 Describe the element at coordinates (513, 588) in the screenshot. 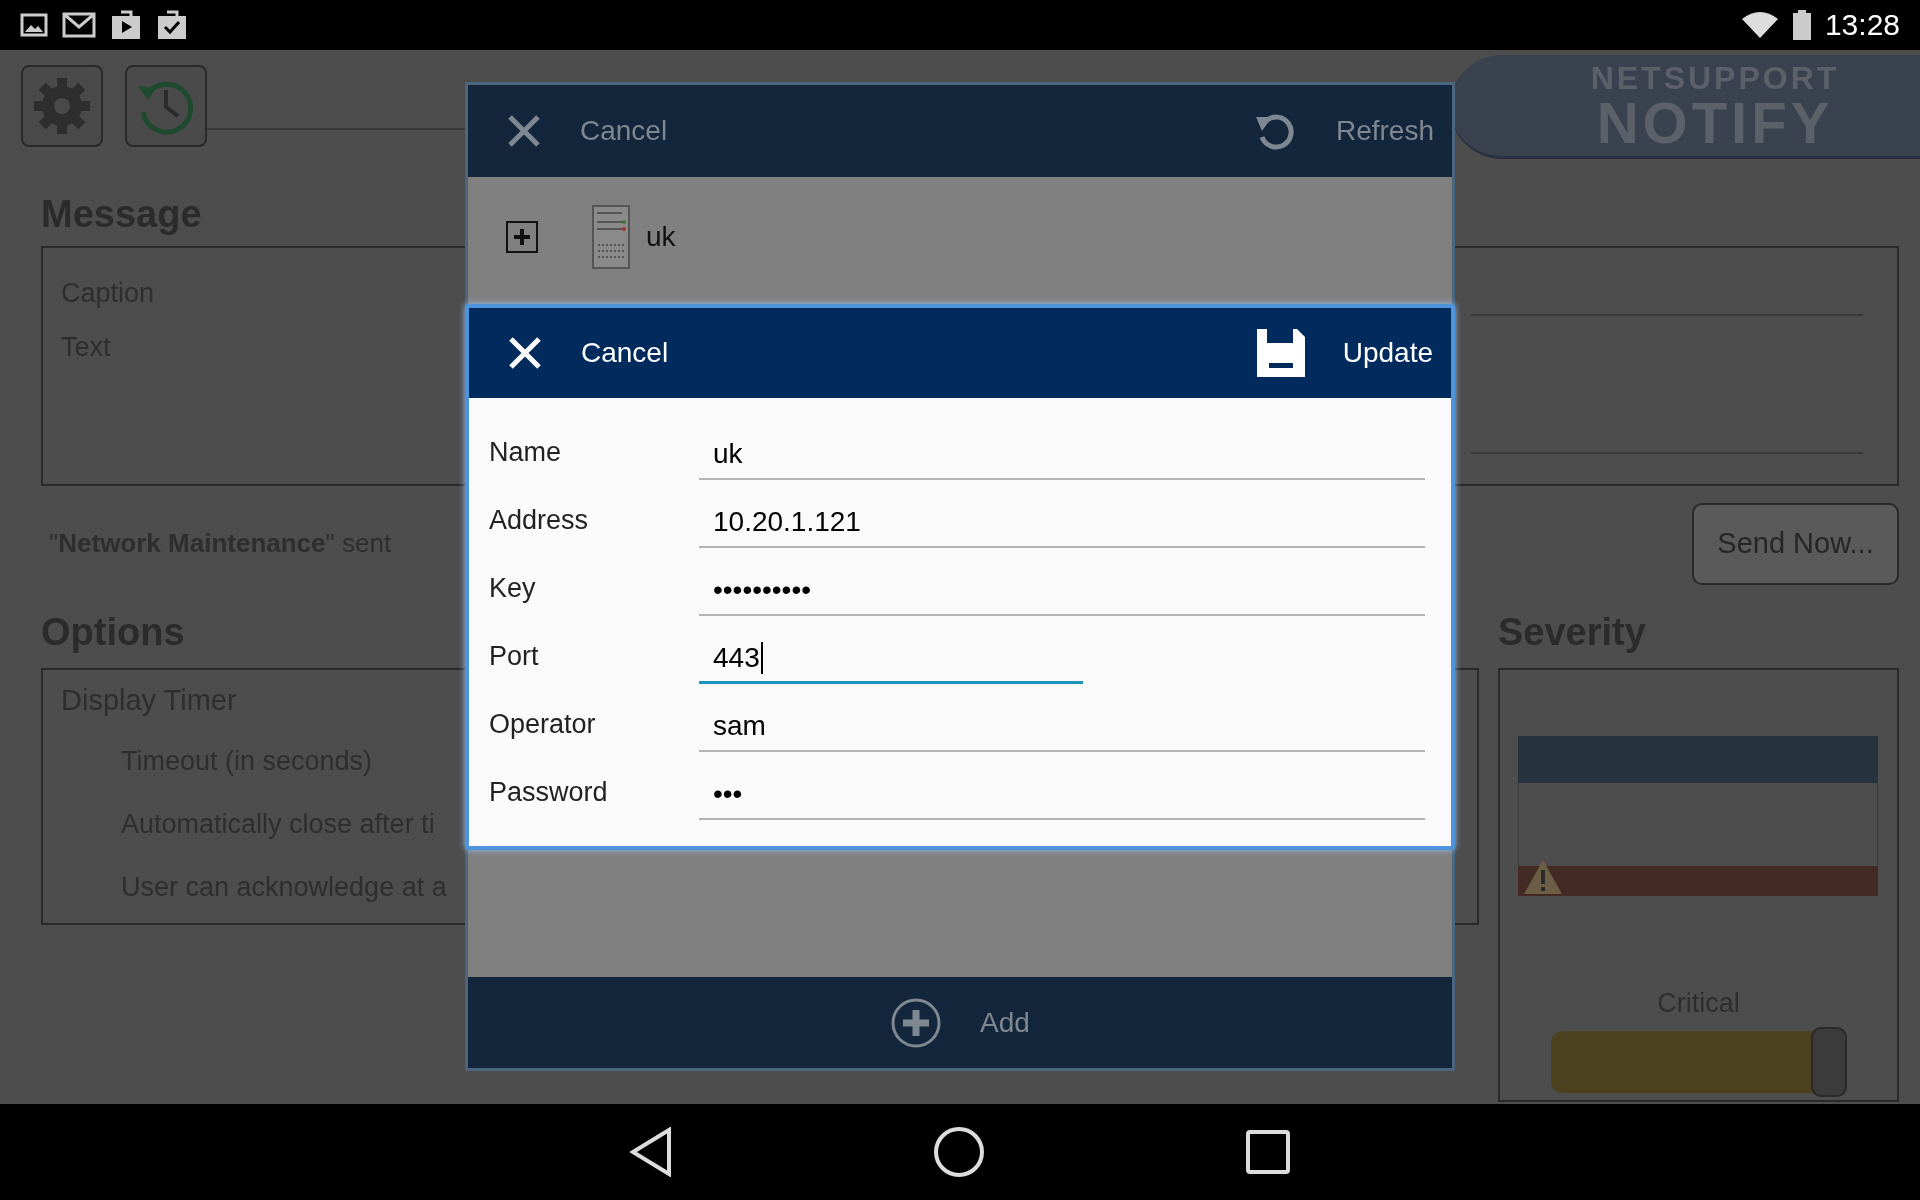

I see `field-label: Key` at that location.